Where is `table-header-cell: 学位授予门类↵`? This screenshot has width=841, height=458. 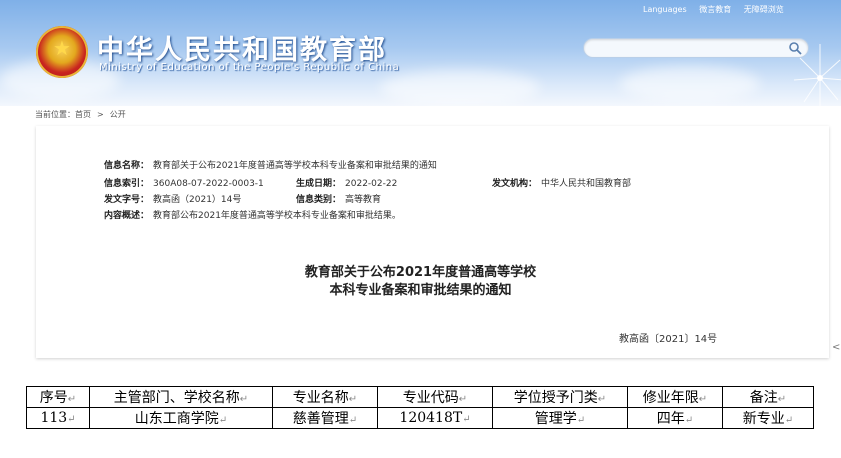 table-header-cell: 学位授予门类↵ is located at coordinates (560, 397).